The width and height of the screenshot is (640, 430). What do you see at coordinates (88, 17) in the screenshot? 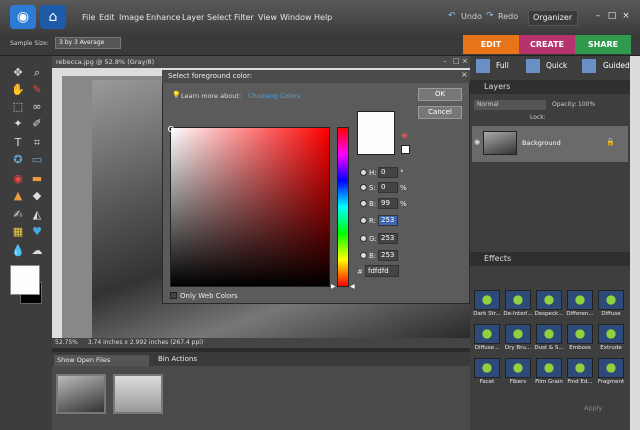
I see `menu-file: File` at bounding box center [88, 17].